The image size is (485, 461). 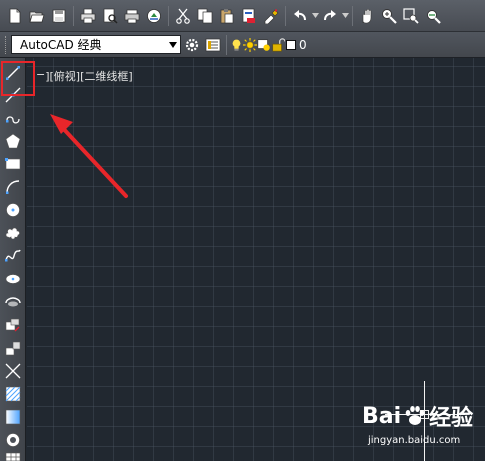 I want to click on watermark-logo: Bai 经验, so click(x=418, y=417).